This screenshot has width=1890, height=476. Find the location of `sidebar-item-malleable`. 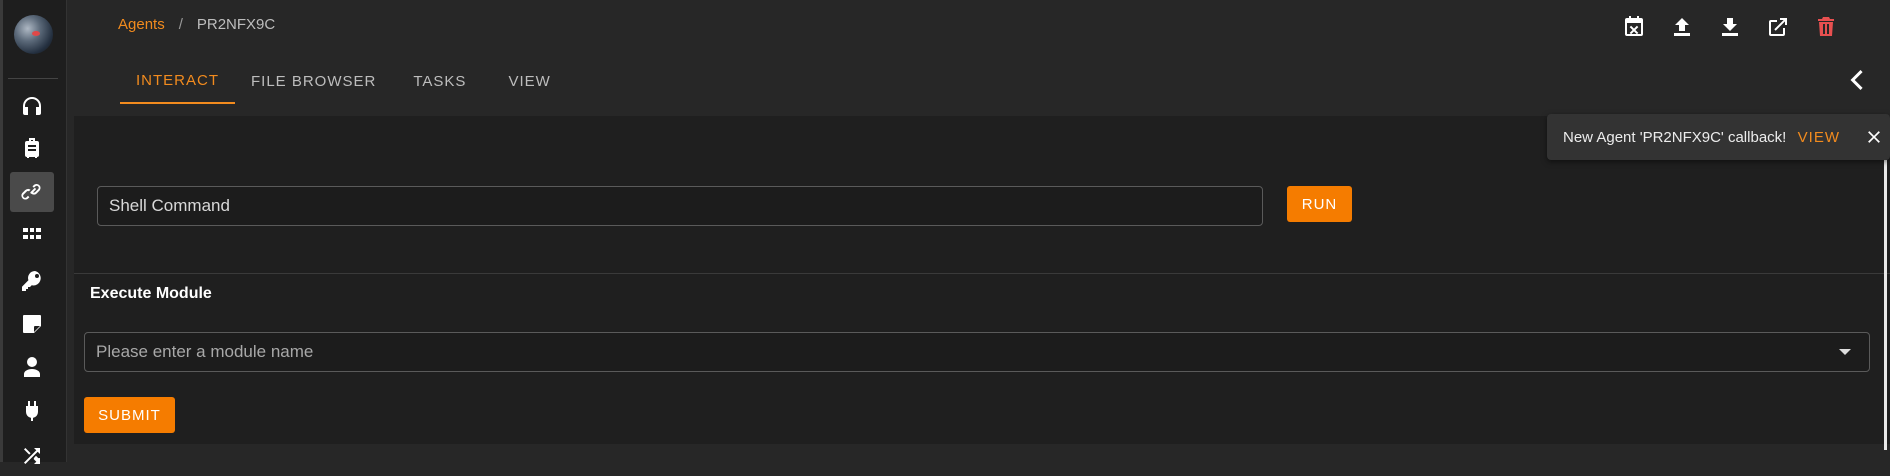

sidebar-item-malleable is located at coordinates (32, 456).